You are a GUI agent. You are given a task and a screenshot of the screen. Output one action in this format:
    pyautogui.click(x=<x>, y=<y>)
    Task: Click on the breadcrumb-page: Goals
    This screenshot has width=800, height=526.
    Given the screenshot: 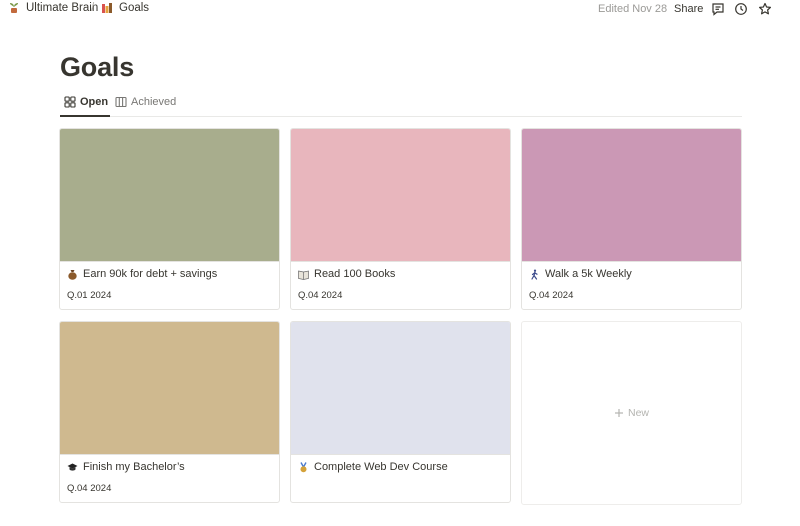 What is the action you would take?
    pyautogui.click(x=125, y=8)
    